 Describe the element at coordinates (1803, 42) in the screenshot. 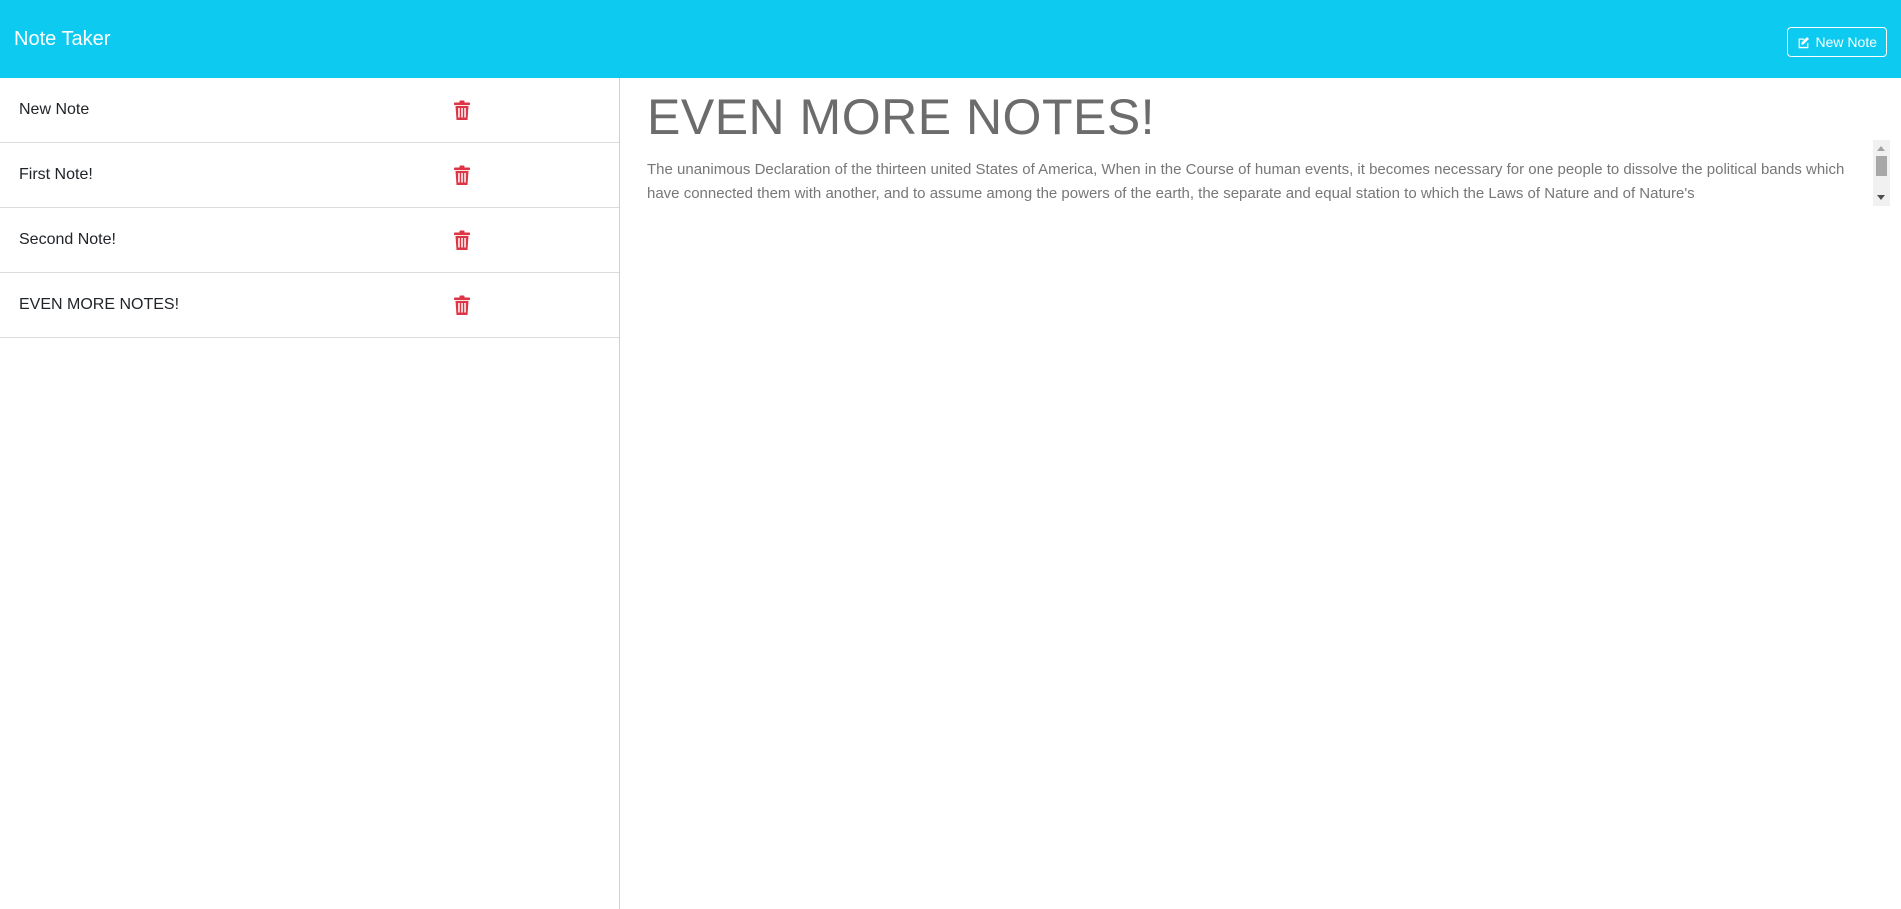

I see `pencil-square-icon` at that location.